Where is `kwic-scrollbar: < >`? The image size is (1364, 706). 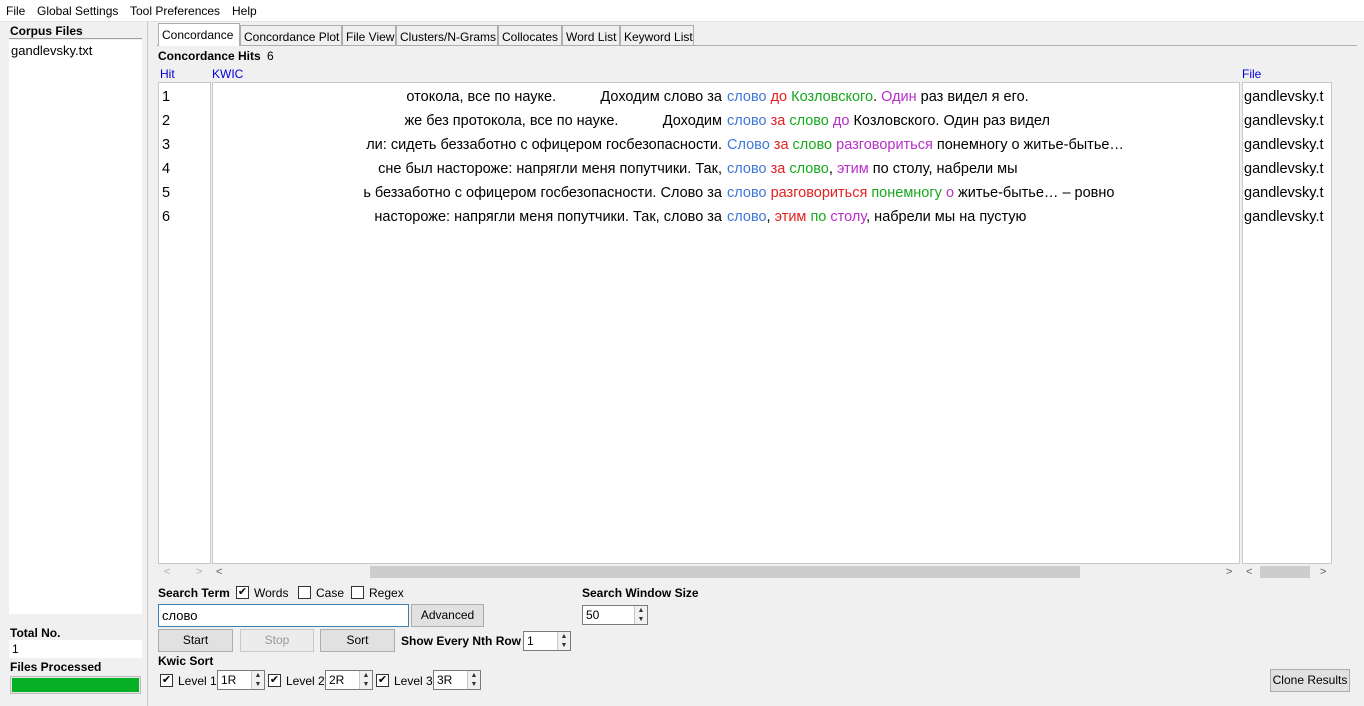 kwic-scrollbar: < > is located at coordinates (726, 572).